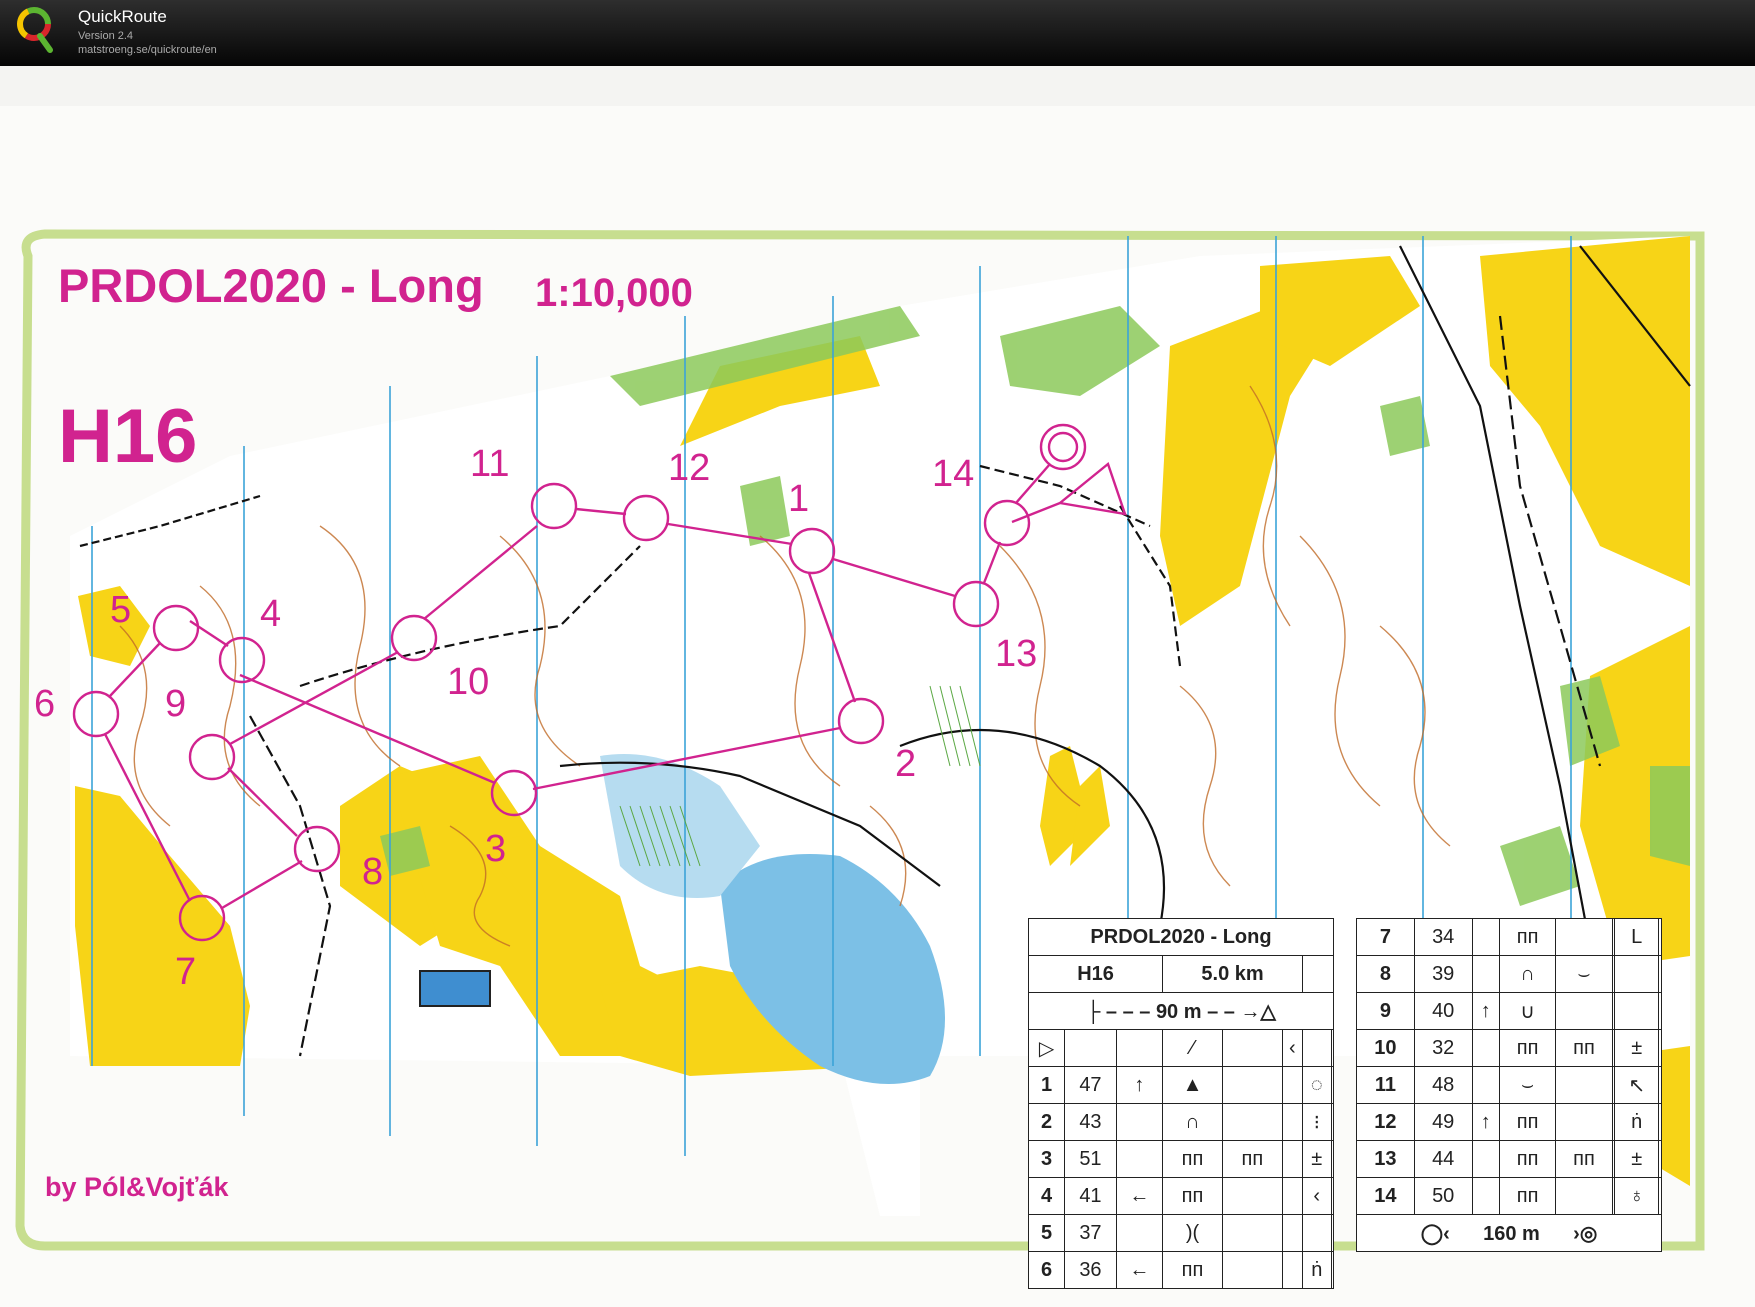  Describe the element at coordinates (271, 285) in the screenshot. I see `map-event-title: PRDOL2020 - Long` at that location.